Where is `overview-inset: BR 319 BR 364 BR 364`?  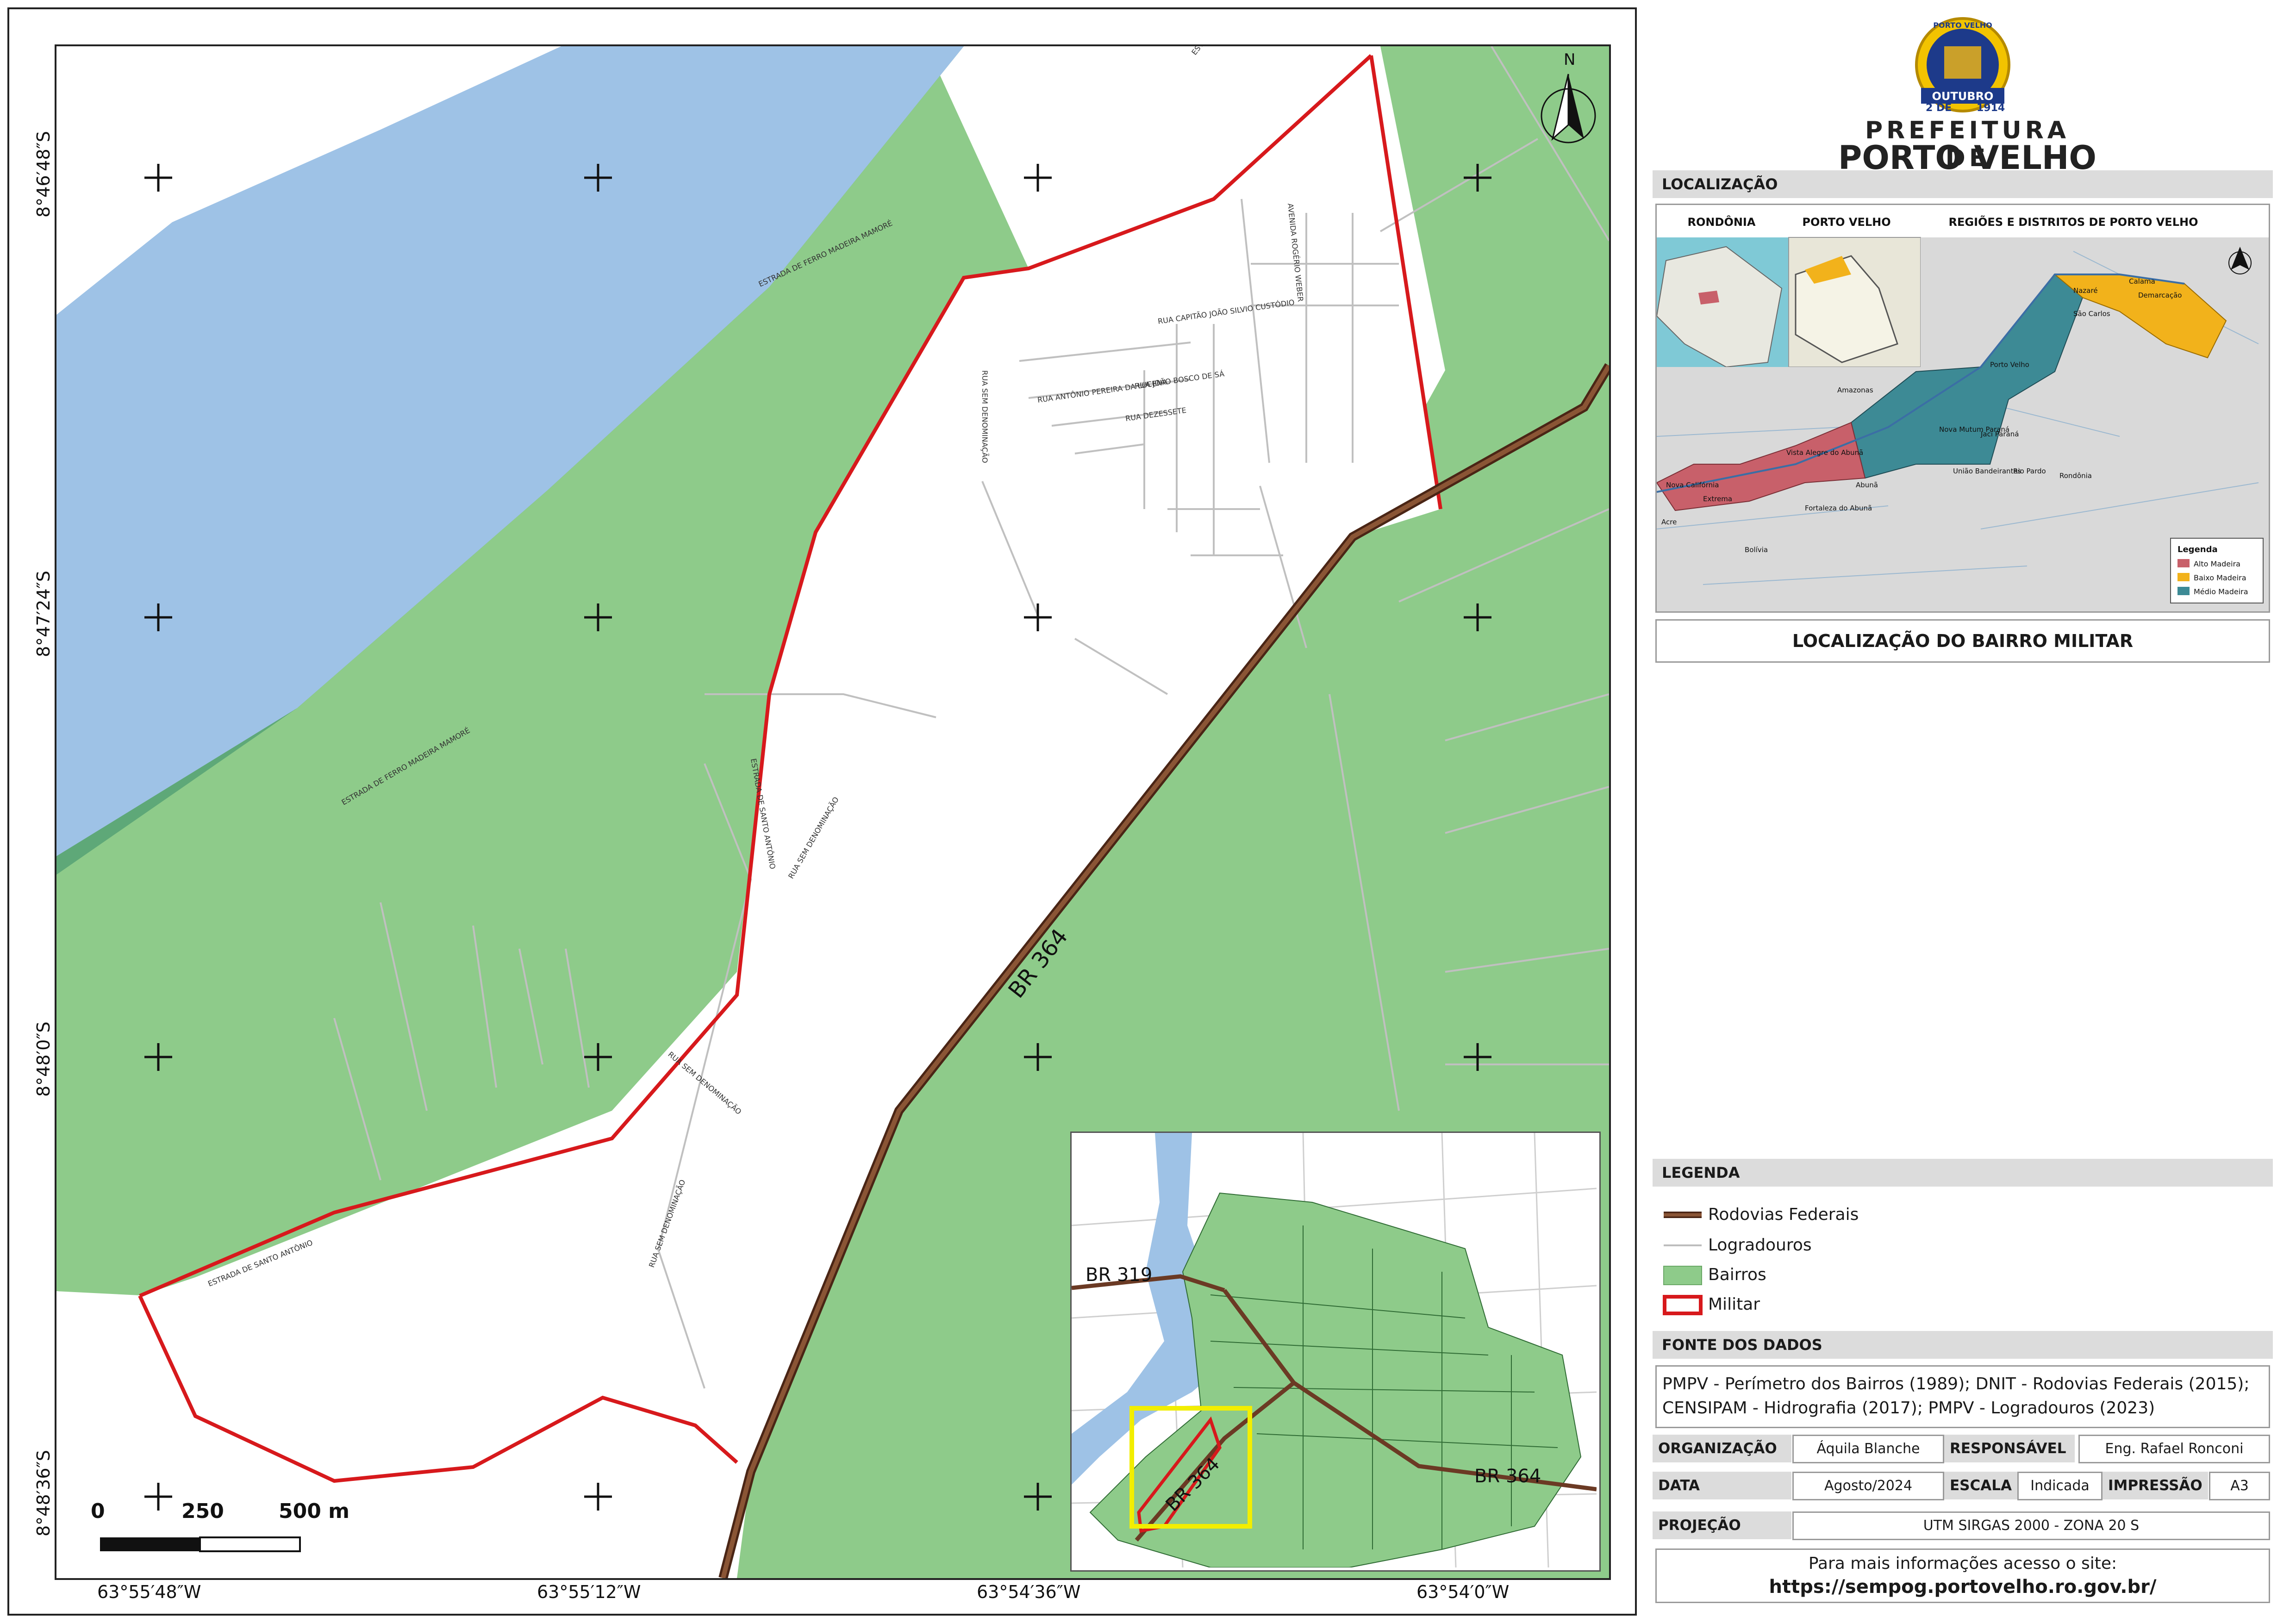 overview-inset: BR 319 BR 364 BR 364 is located at coordinates (1335, 1352).